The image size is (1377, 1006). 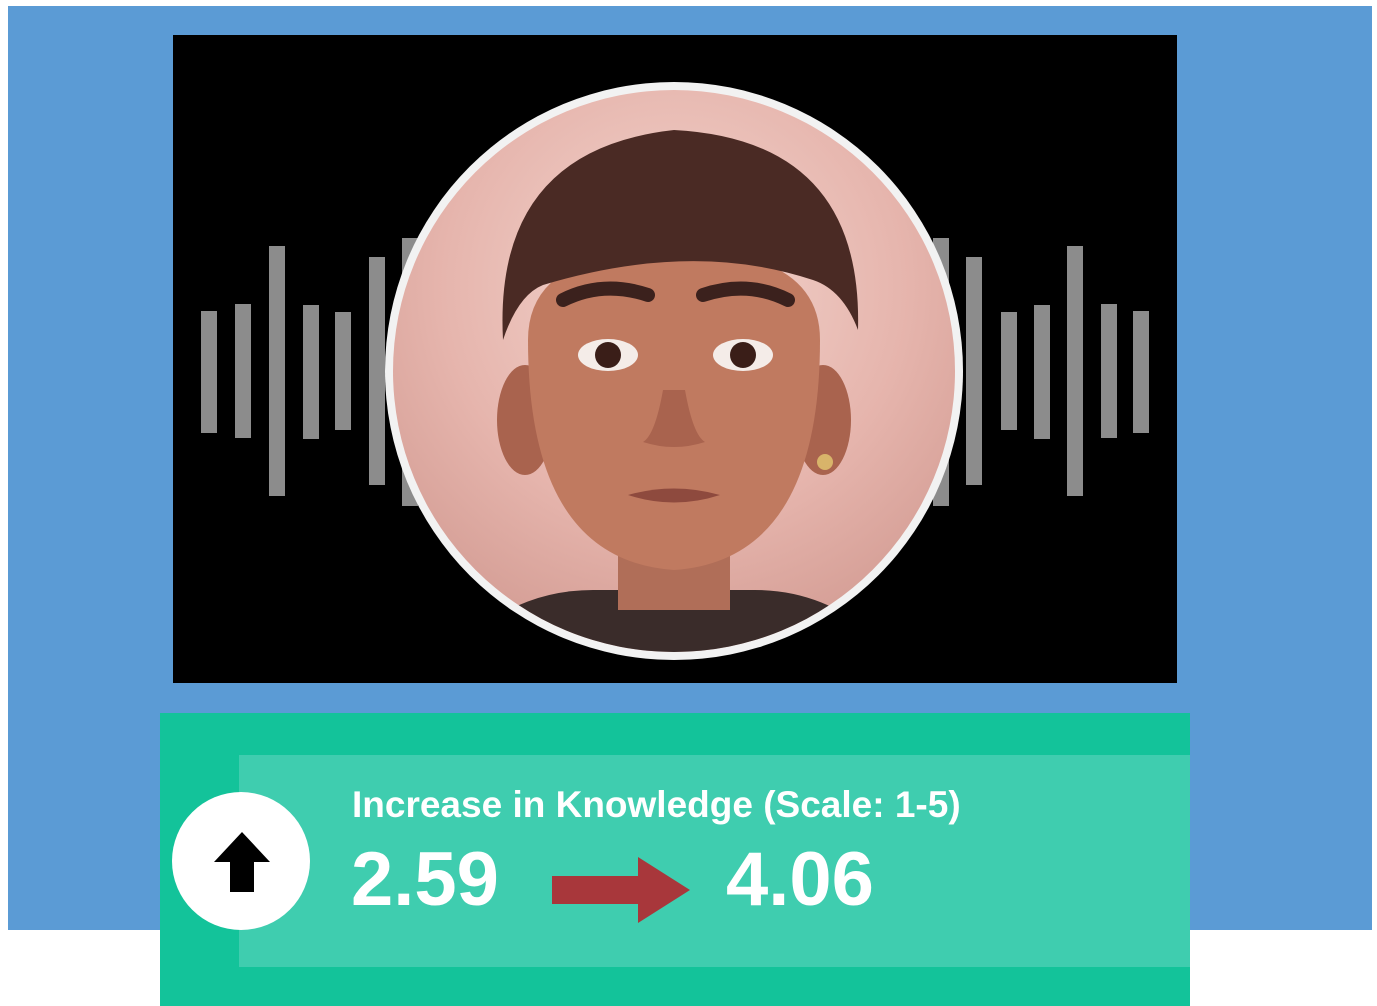 I want to click on stat-after-value: 4.06, so click(x=800, y=879).